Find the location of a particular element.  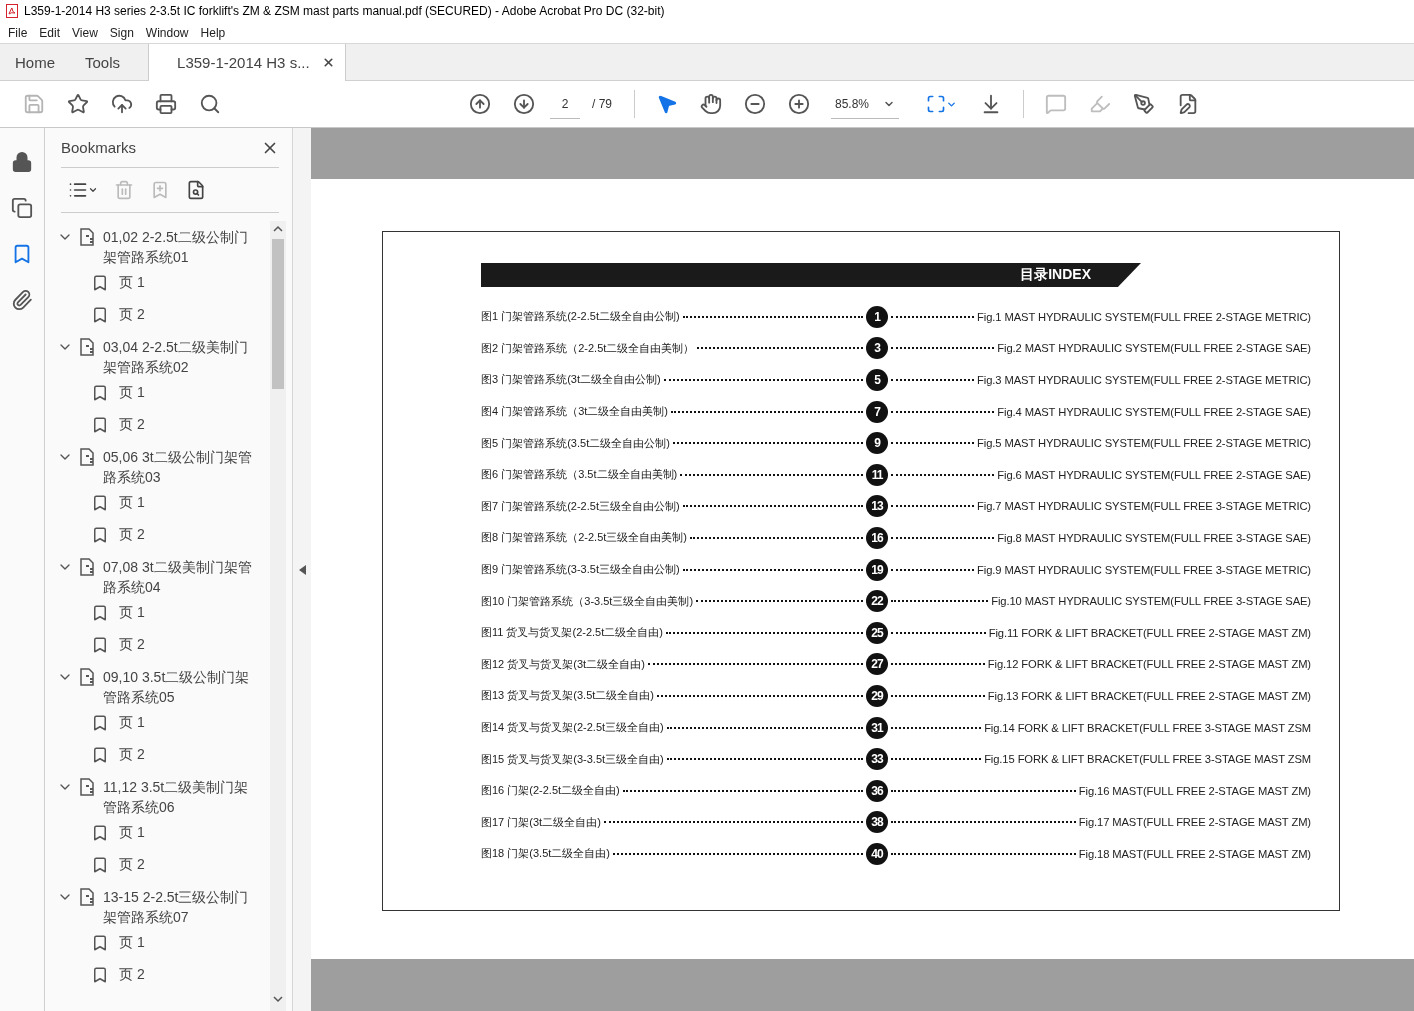

bookmark-plus-icon is located at coordinates (160, 190).